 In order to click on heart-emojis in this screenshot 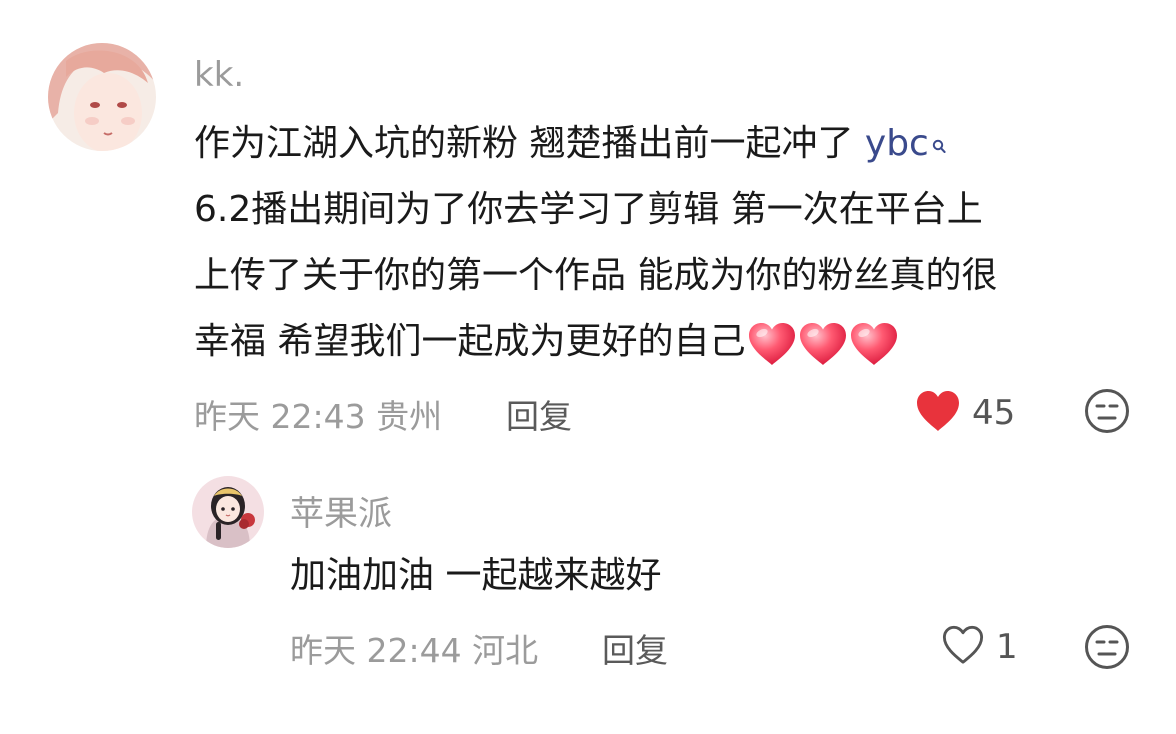, I will do `click(823, 343)`.